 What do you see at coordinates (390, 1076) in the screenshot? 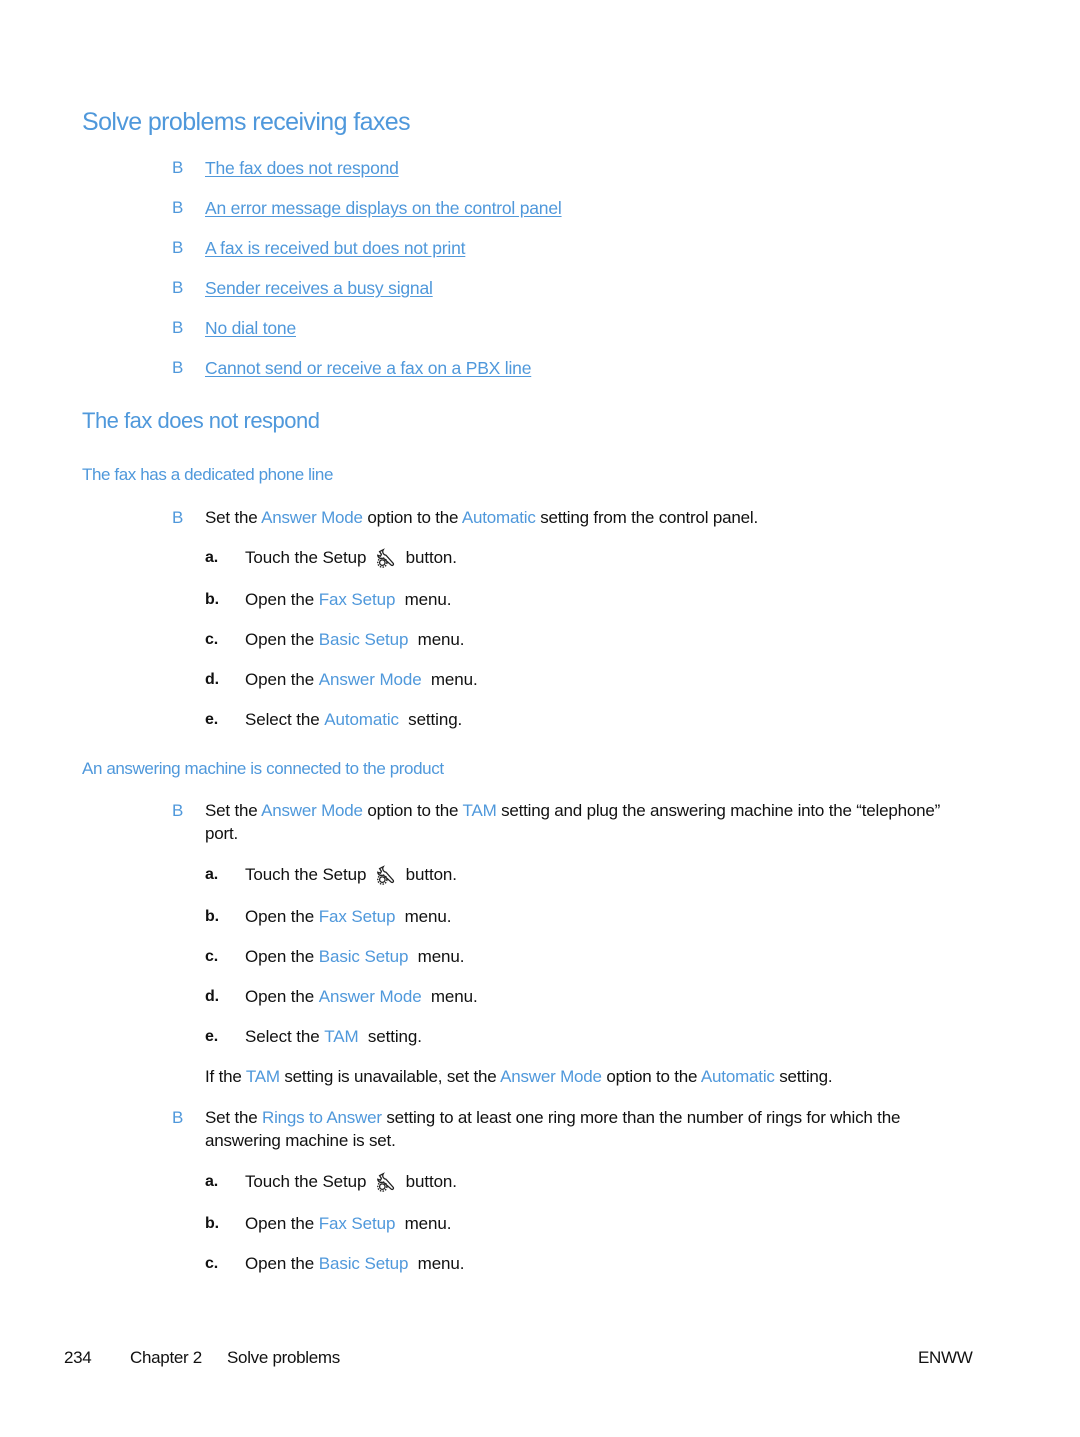
I see `text: setting is unavailable, set the` at bounding box center [390, 1076].